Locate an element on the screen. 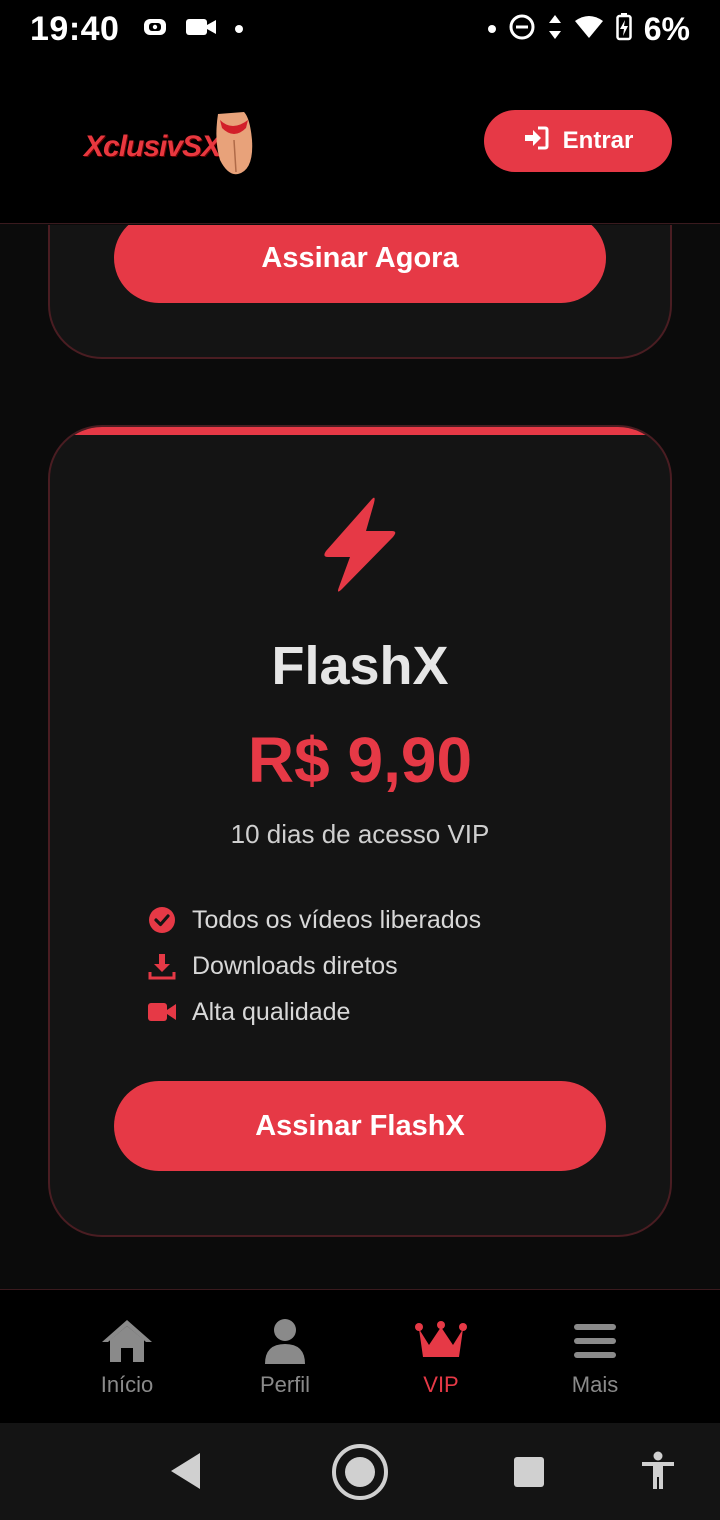 Image resolution: width=720 pixels, height=1520 pixels. subscribe-flashx-button: Assinar FlashX is located at coordinates (360, 1126).